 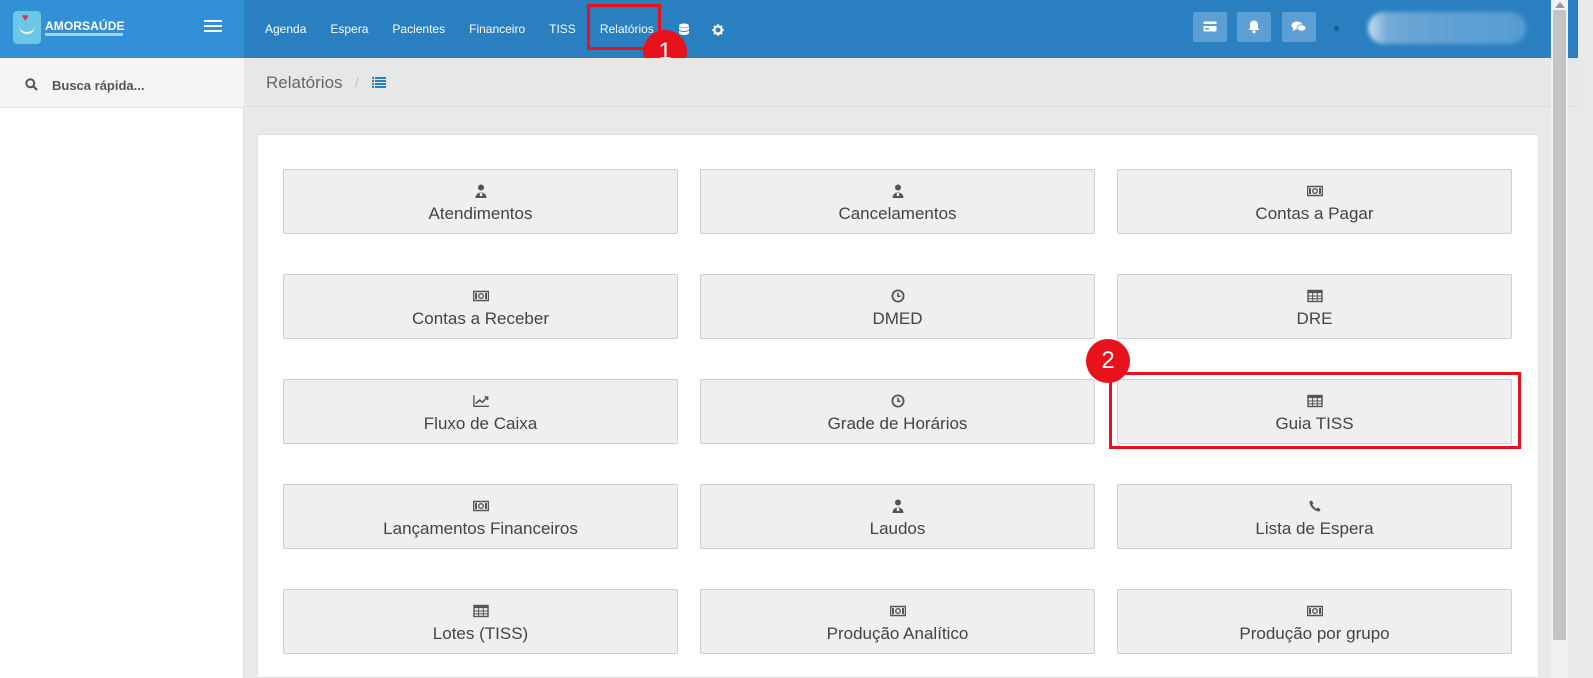 I want to click on user-profile-blurred, so click(x=1447, y=28).